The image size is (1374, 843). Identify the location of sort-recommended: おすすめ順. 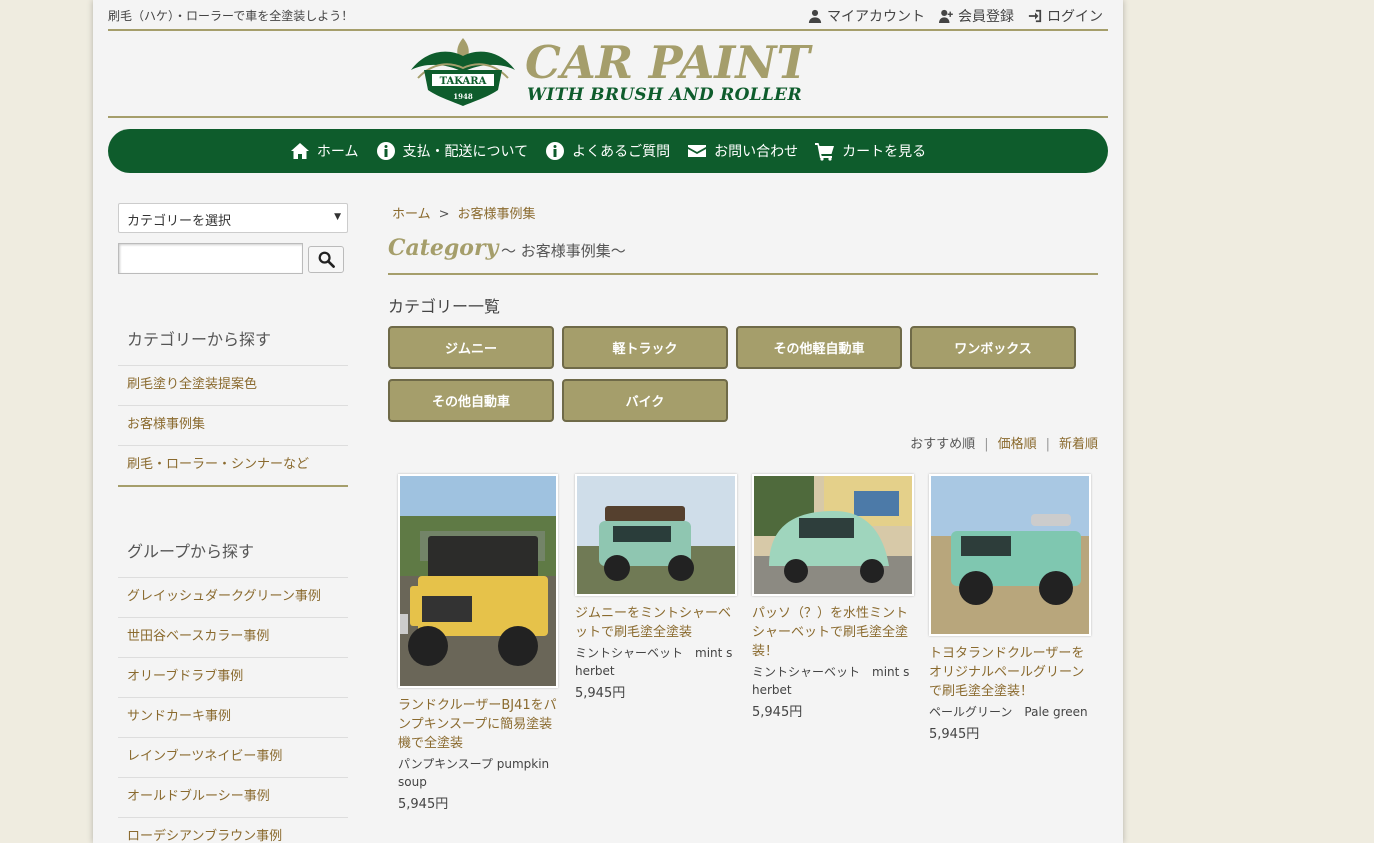
(943, 444).